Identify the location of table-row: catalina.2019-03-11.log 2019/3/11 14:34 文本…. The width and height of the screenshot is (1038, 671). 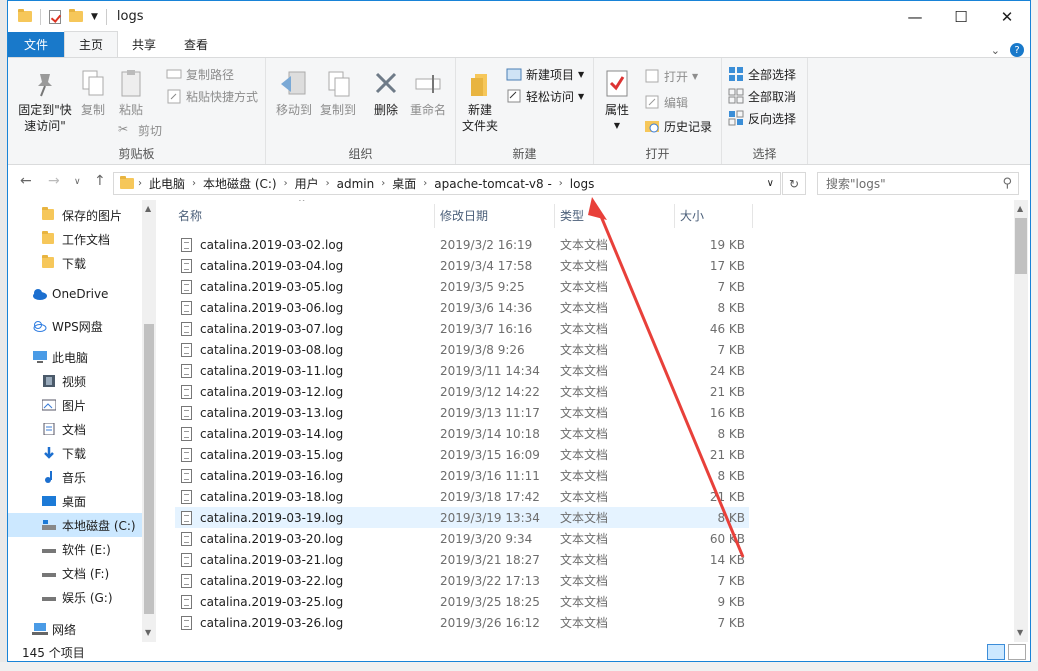
(462, 370).